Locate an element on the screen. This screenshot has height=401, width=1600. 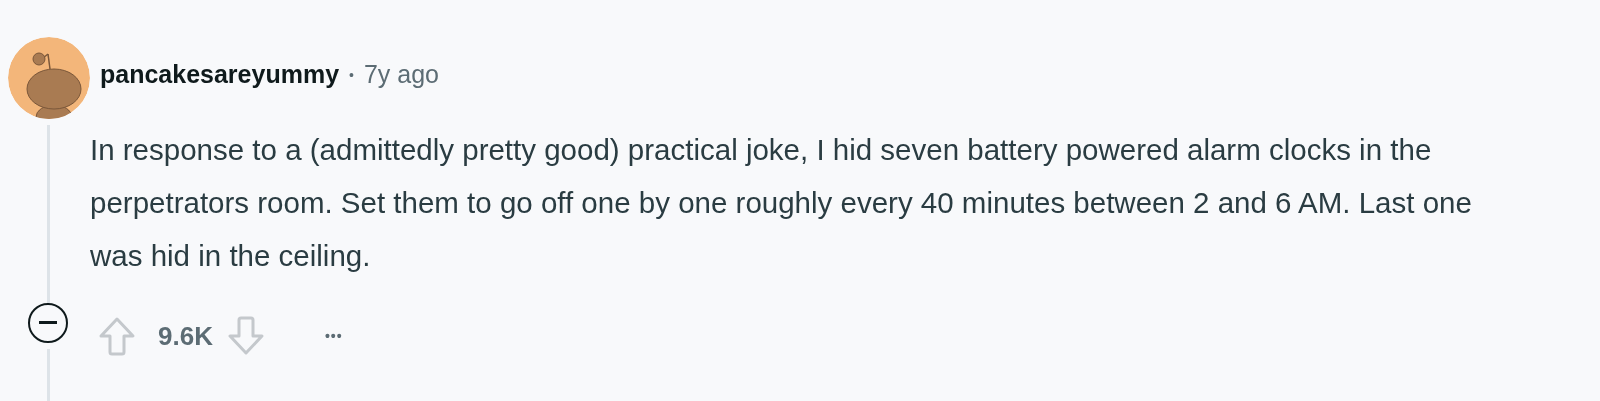
downvote-icon is located at coordinates (245, 336).